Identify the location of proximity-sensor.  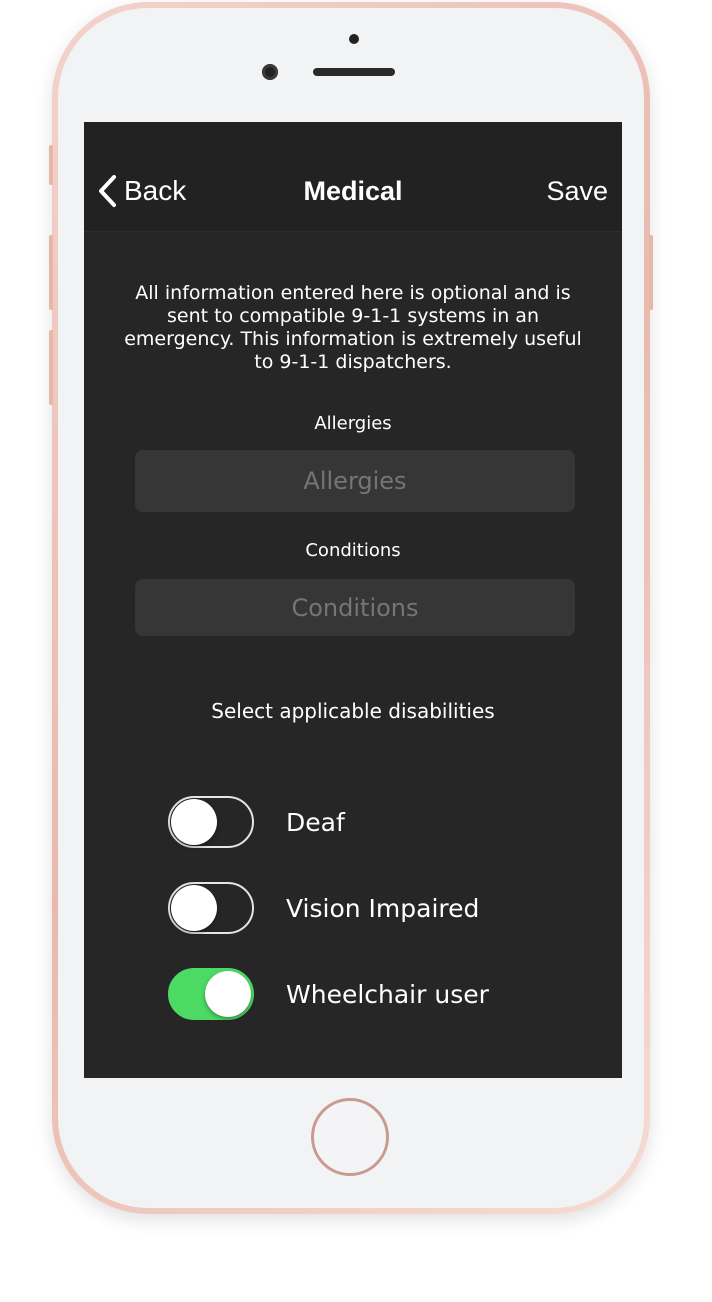
(354, 39).